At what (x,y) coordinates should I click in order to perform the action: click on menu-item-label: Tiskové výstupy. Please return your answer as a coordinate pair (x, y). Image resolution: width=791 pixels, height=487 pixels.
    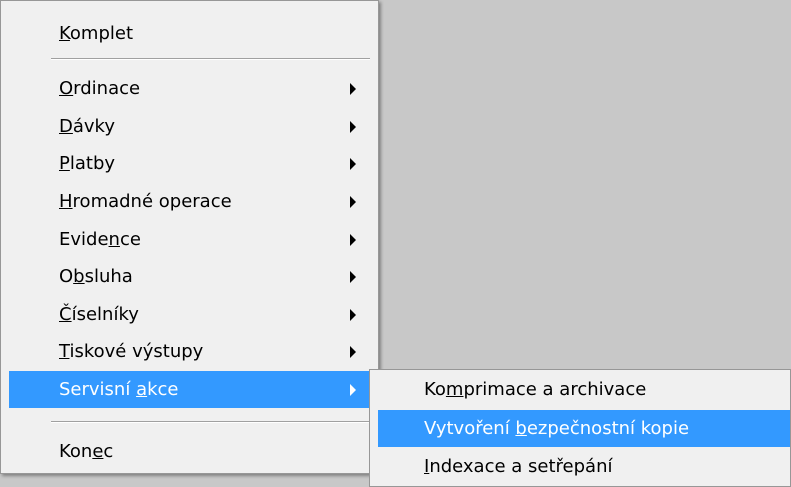
    Looking at the image, I should click on (131, 351).